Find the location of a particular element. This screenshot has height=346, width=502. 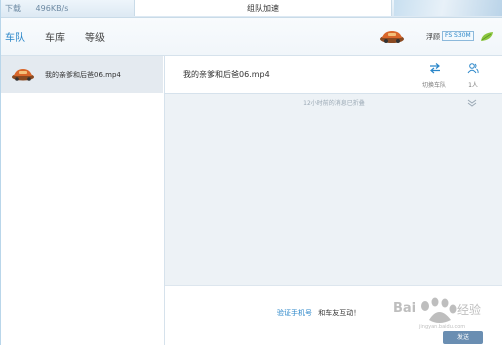

verify-message: 和车友互动！ is located at coordinates (339, 313).